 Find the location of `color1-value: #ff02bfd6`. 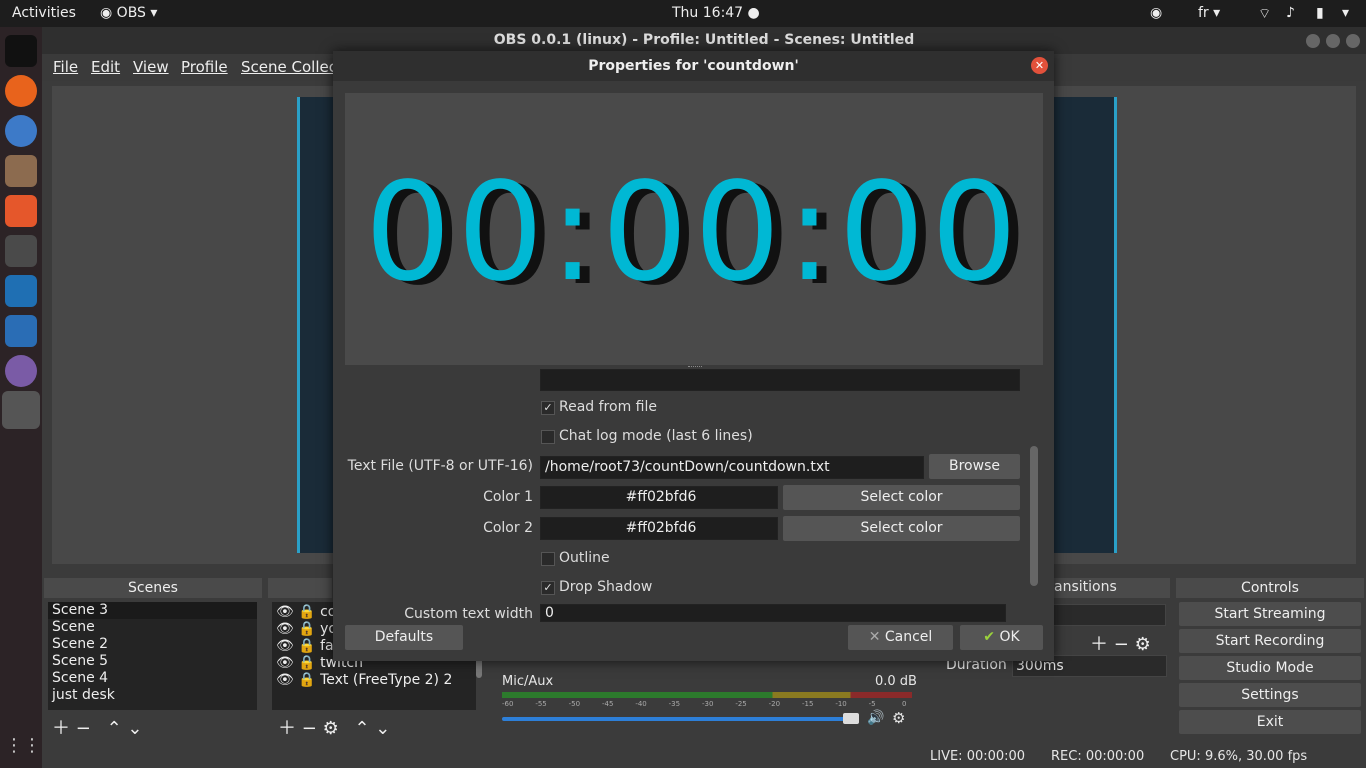

color1-value: #ff02bfd6 is located at coordinates (659, 497).